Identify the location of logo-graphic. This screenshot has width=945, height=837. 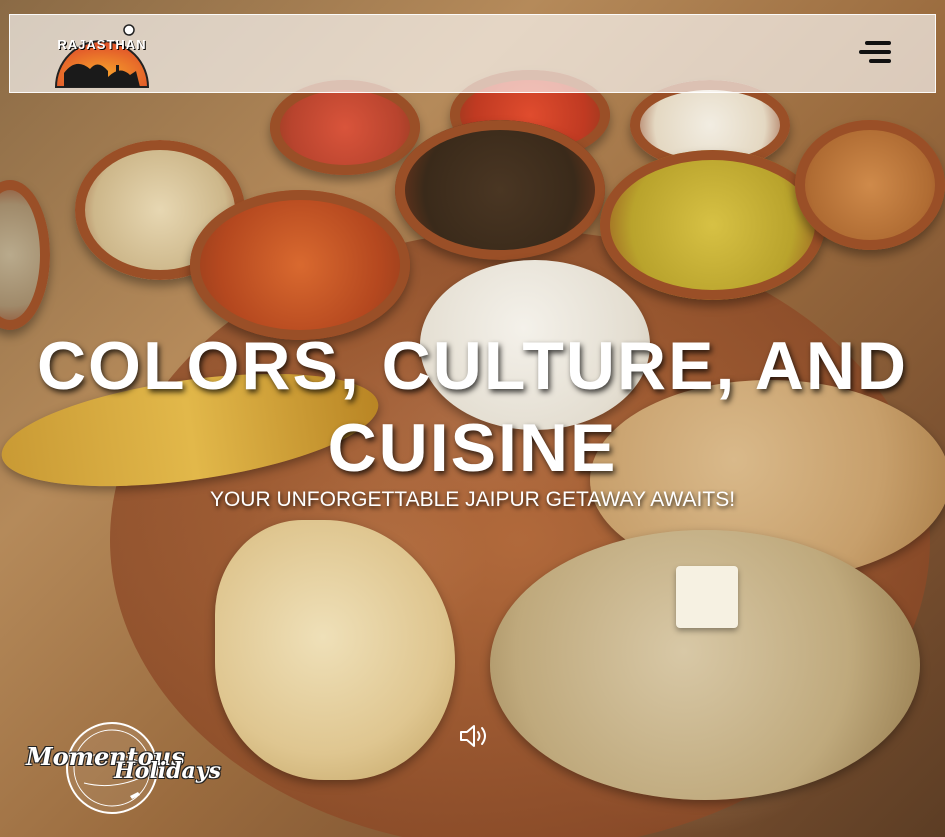
(102, 56).